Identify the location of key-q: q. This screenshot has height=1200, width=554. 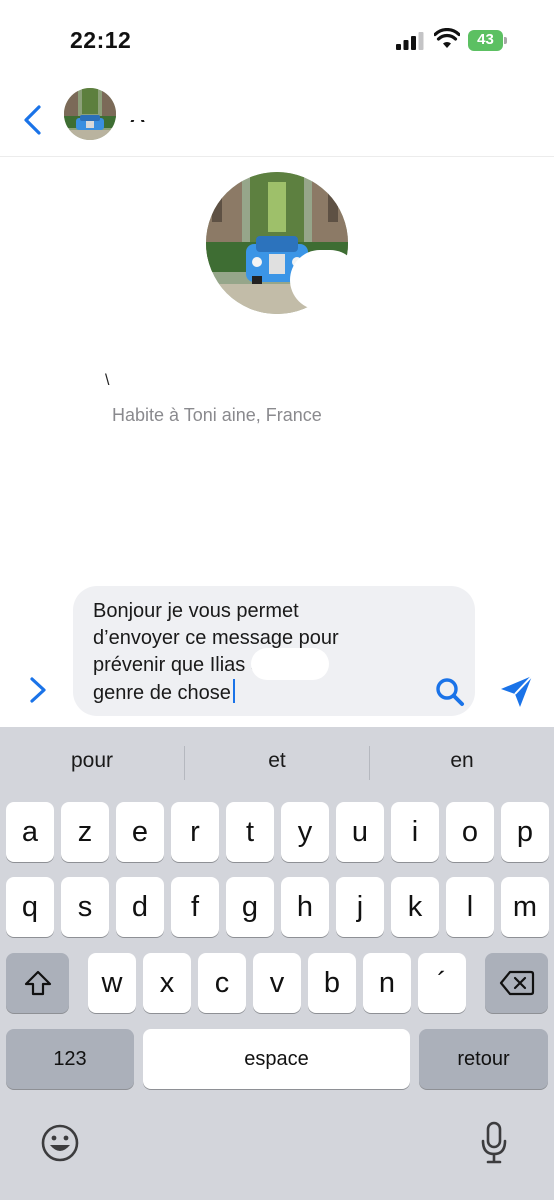
(30, 907).